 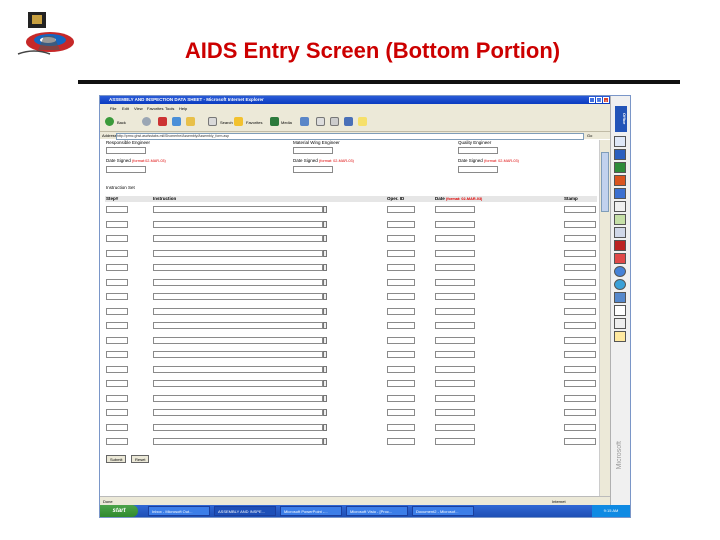 I want to click on edit-icon, so click(x=348, y=121).